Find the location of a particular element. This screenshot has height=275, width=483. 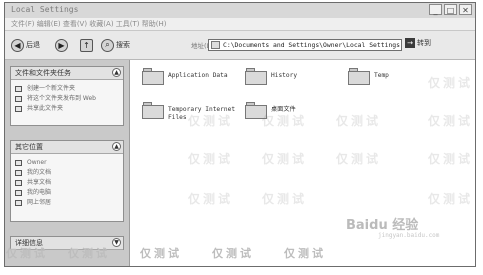

place-owner: Owner is located at coordinates (67, 163).